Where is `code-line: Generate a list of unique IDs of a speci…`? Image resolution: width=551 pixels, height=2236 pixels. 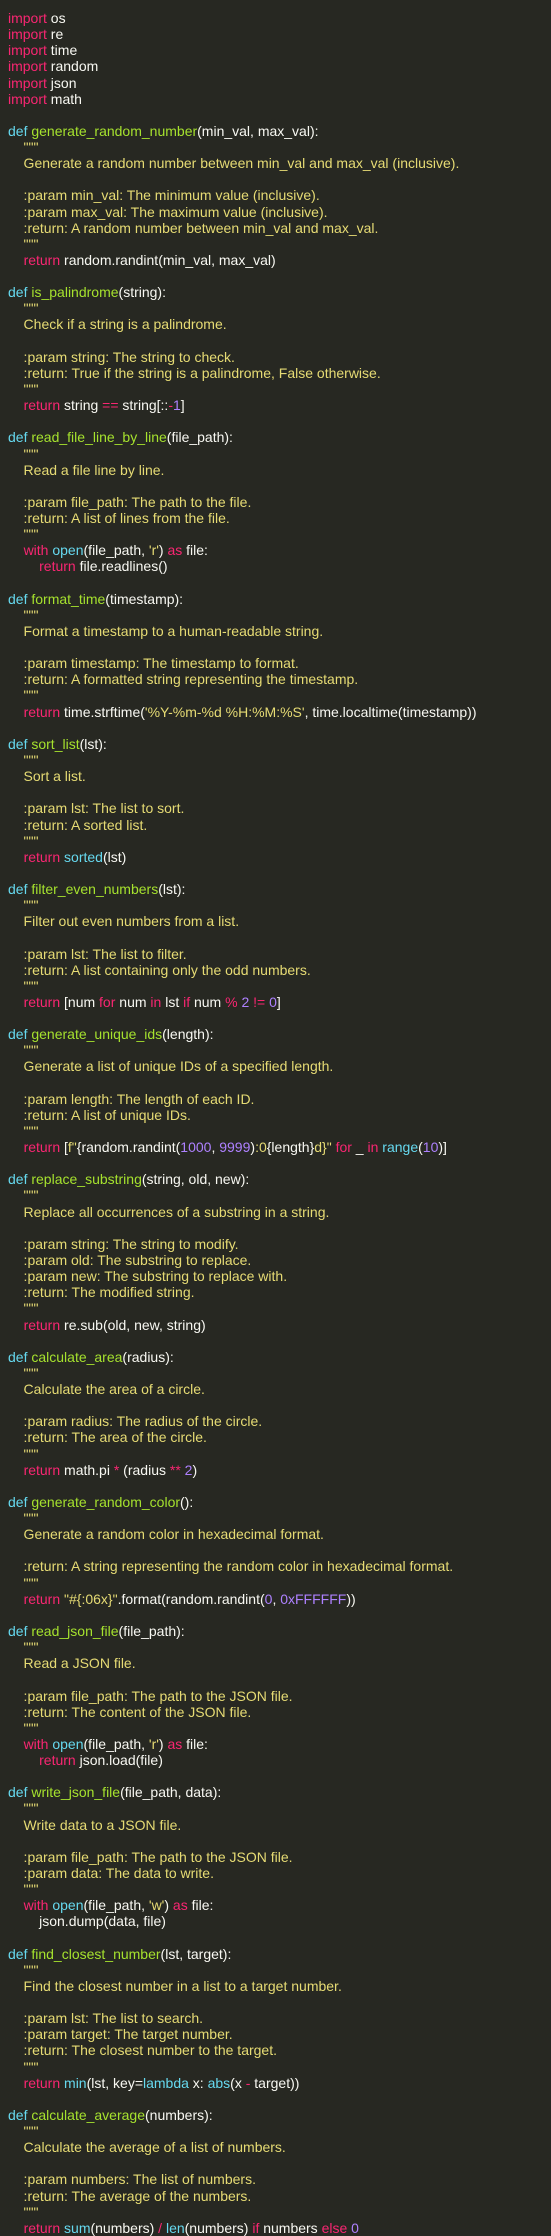 code-line: Generate a list of unique IDs of a speci… is located at coordinates (171, 1066).